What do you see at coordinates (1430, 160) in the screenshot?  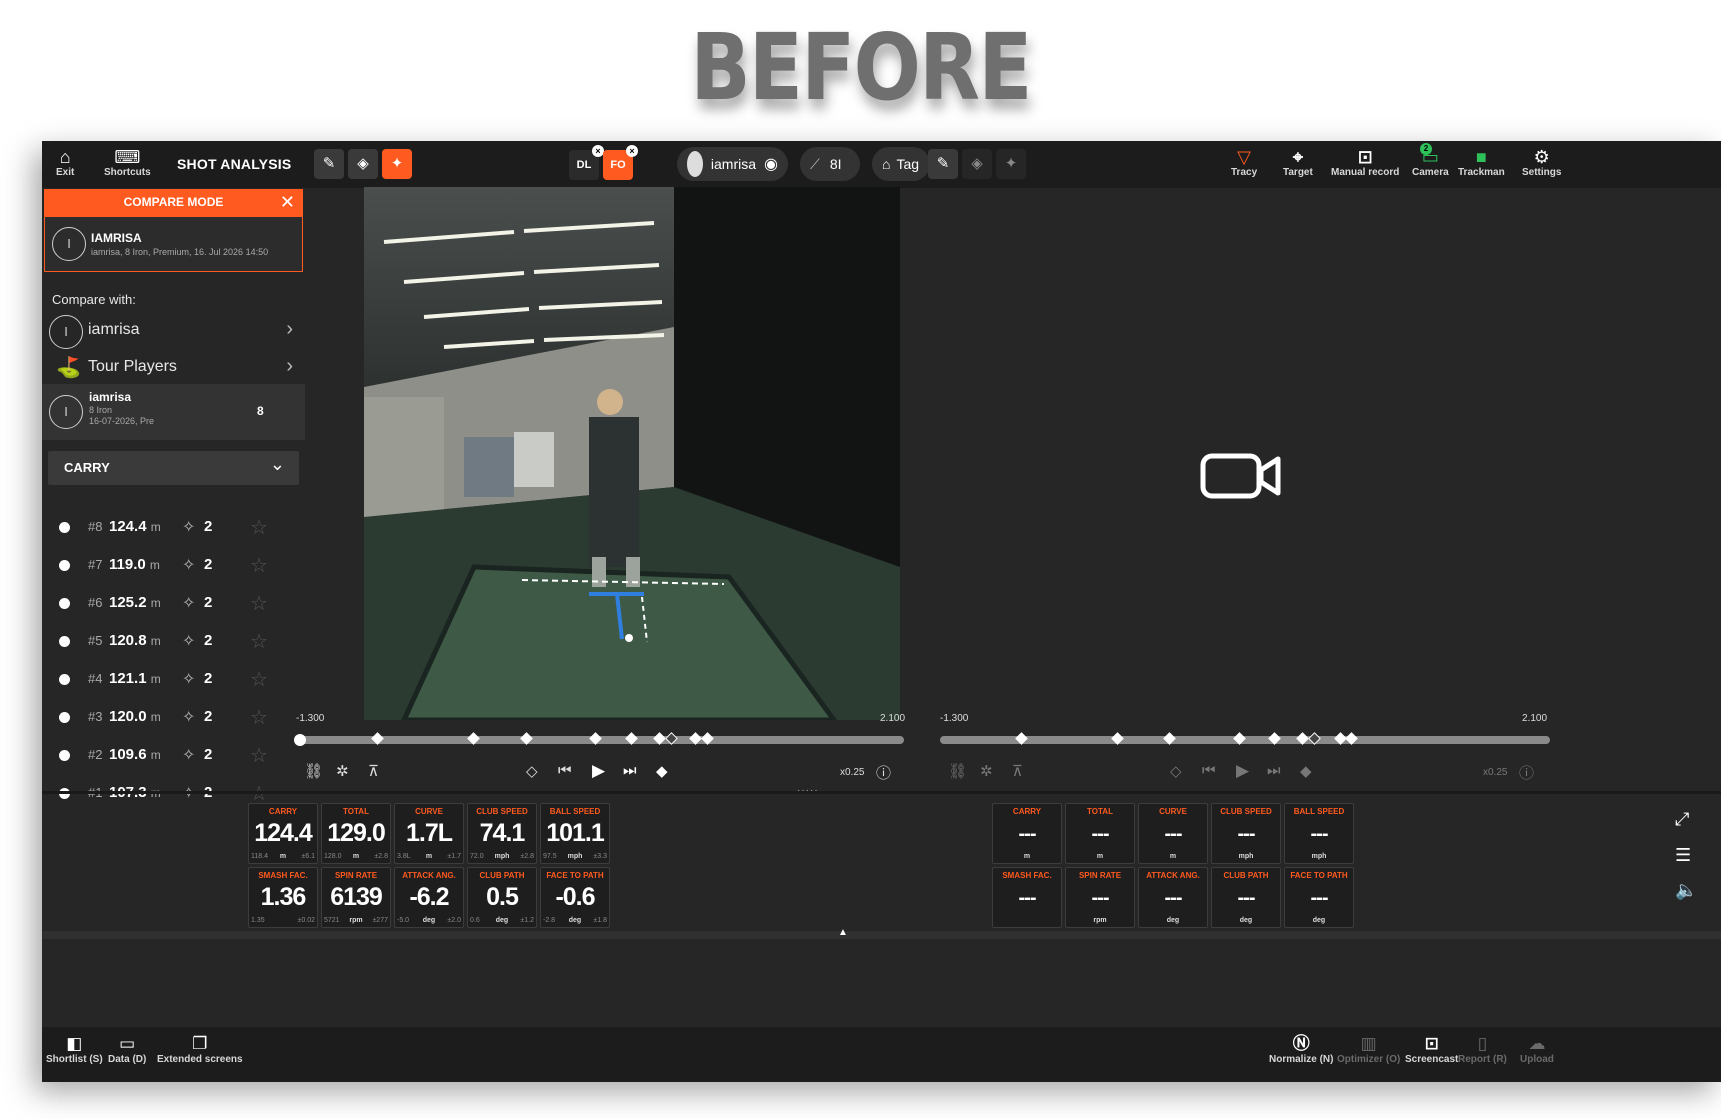 I see `camera-button: ▭ 2 Camera` at bounding box center [1430, 160].